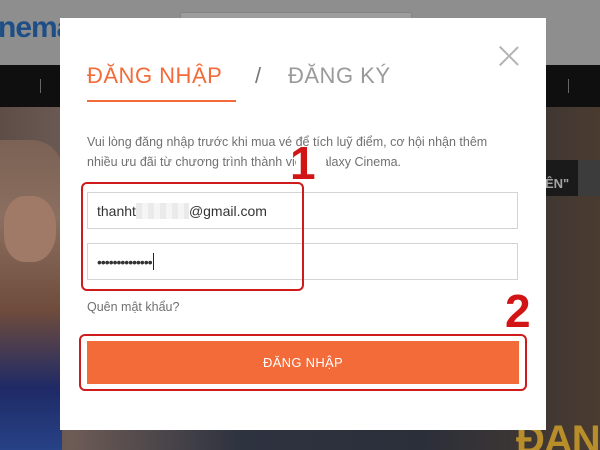 This screenshot has height=450, width=600. I want to click on tab-login-underline, so click(161, 101).